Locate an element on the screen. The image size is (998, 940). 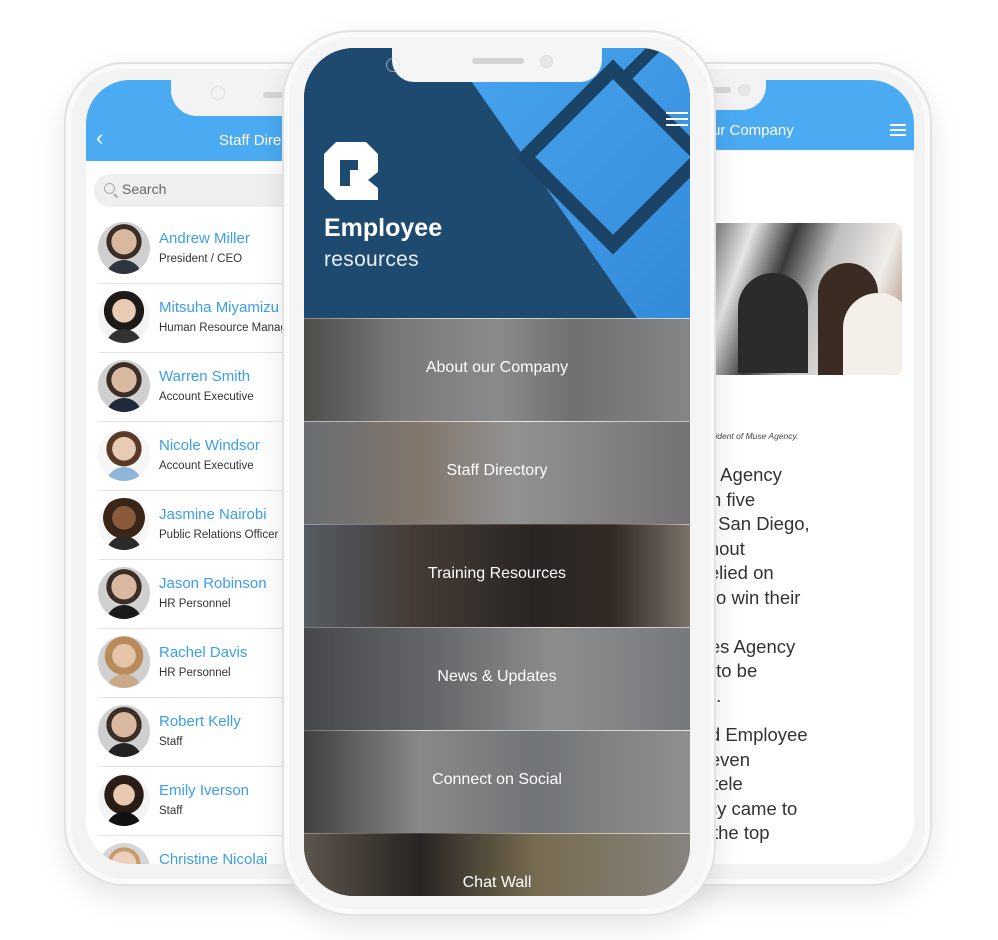
staff-name: Emily Iverson is located at coordinates (204, 790).